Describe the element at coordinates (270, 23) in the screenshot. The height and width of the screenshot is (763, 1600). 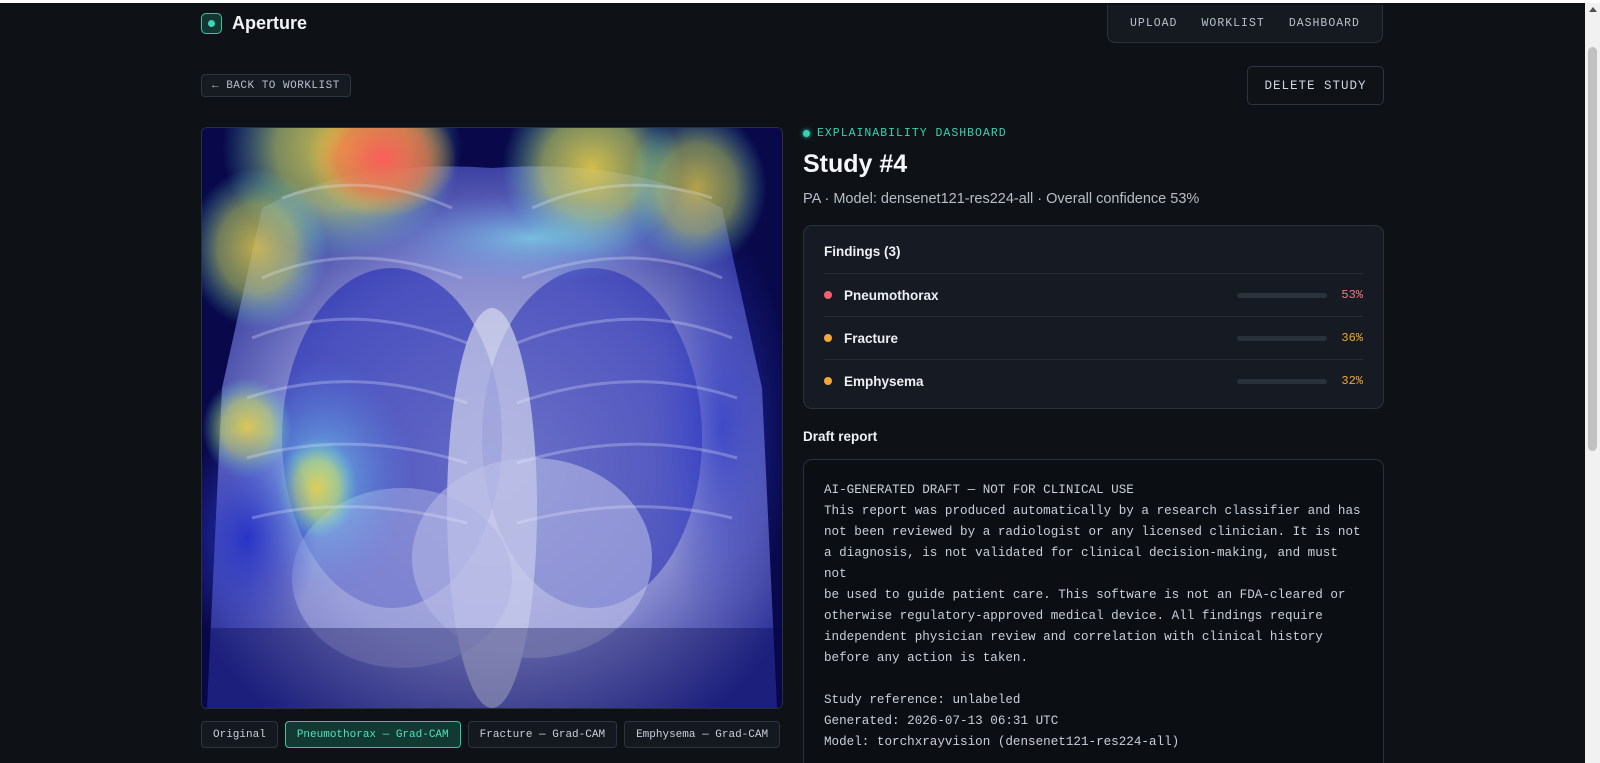
I see `app-name: Aperture` at that location.